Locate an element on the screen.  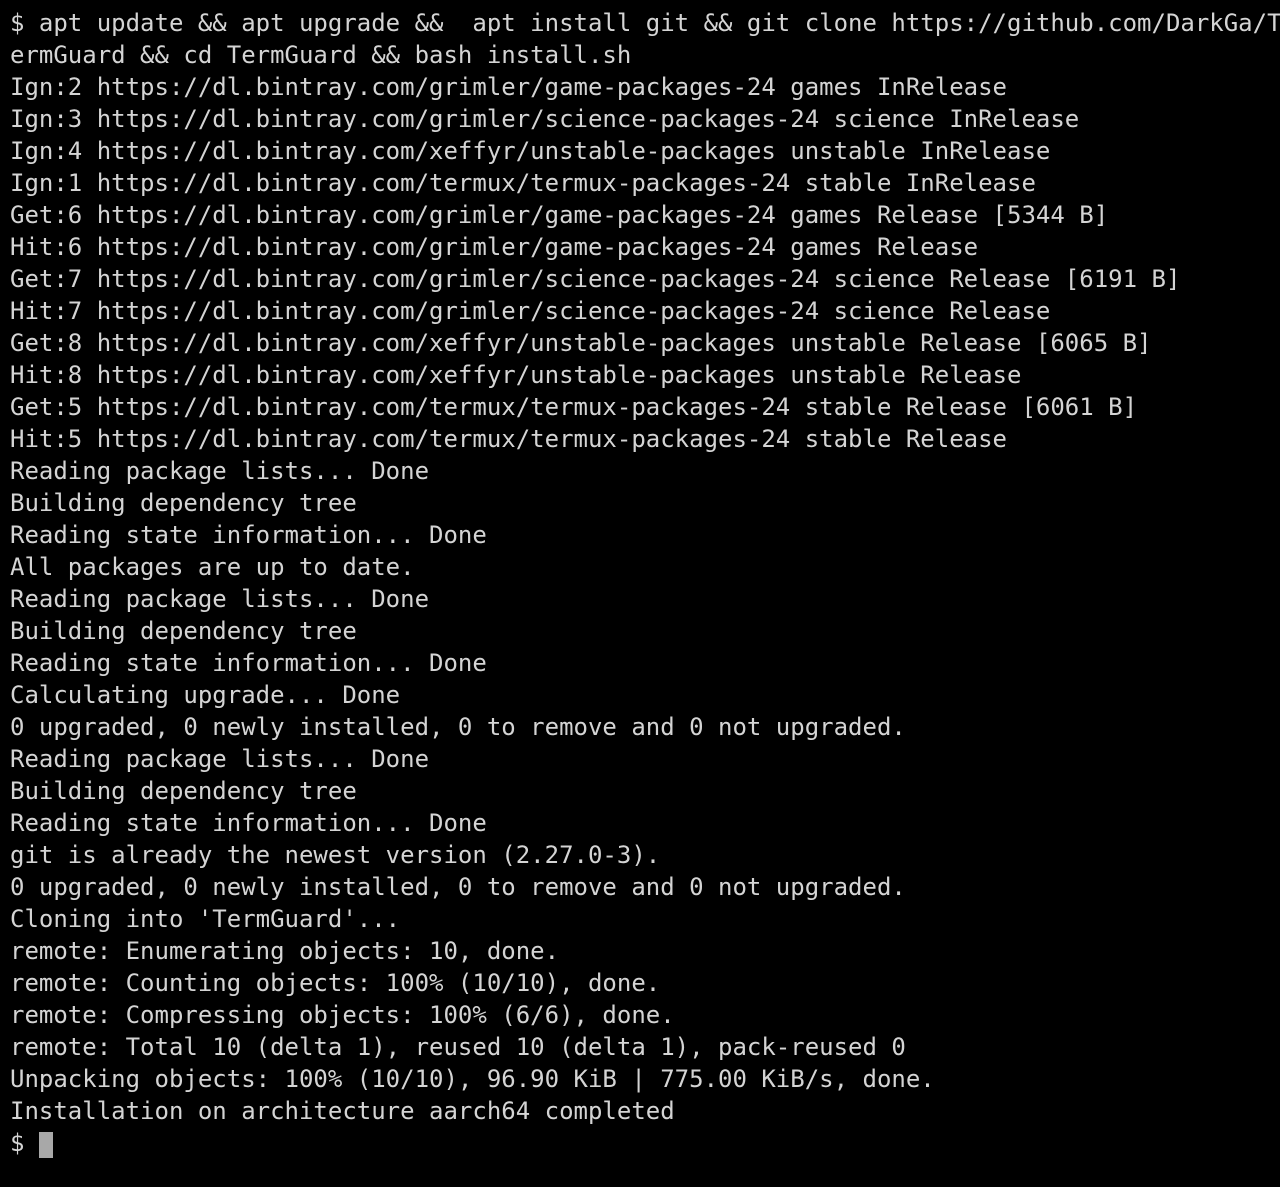
block-cursor is located at coordinates (45, 1145).